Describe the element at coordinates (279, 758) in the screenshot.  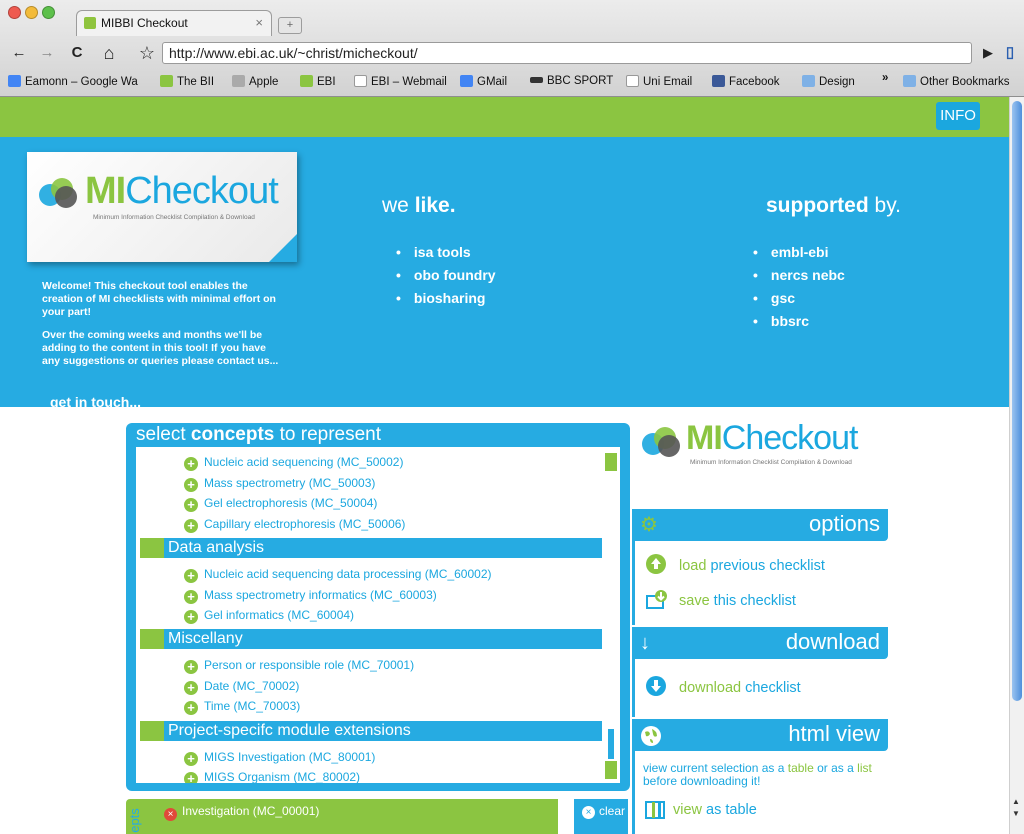
I see `concept-item: + MIGS Investigation (MC_80001)` at that location.